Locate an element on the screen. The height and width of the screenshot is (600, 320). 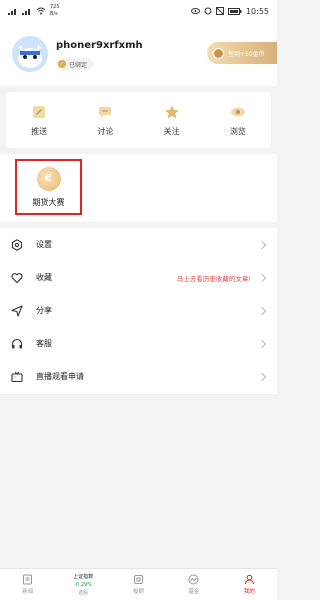
tab-label: 投顾 is located at coordinates (139, 592).